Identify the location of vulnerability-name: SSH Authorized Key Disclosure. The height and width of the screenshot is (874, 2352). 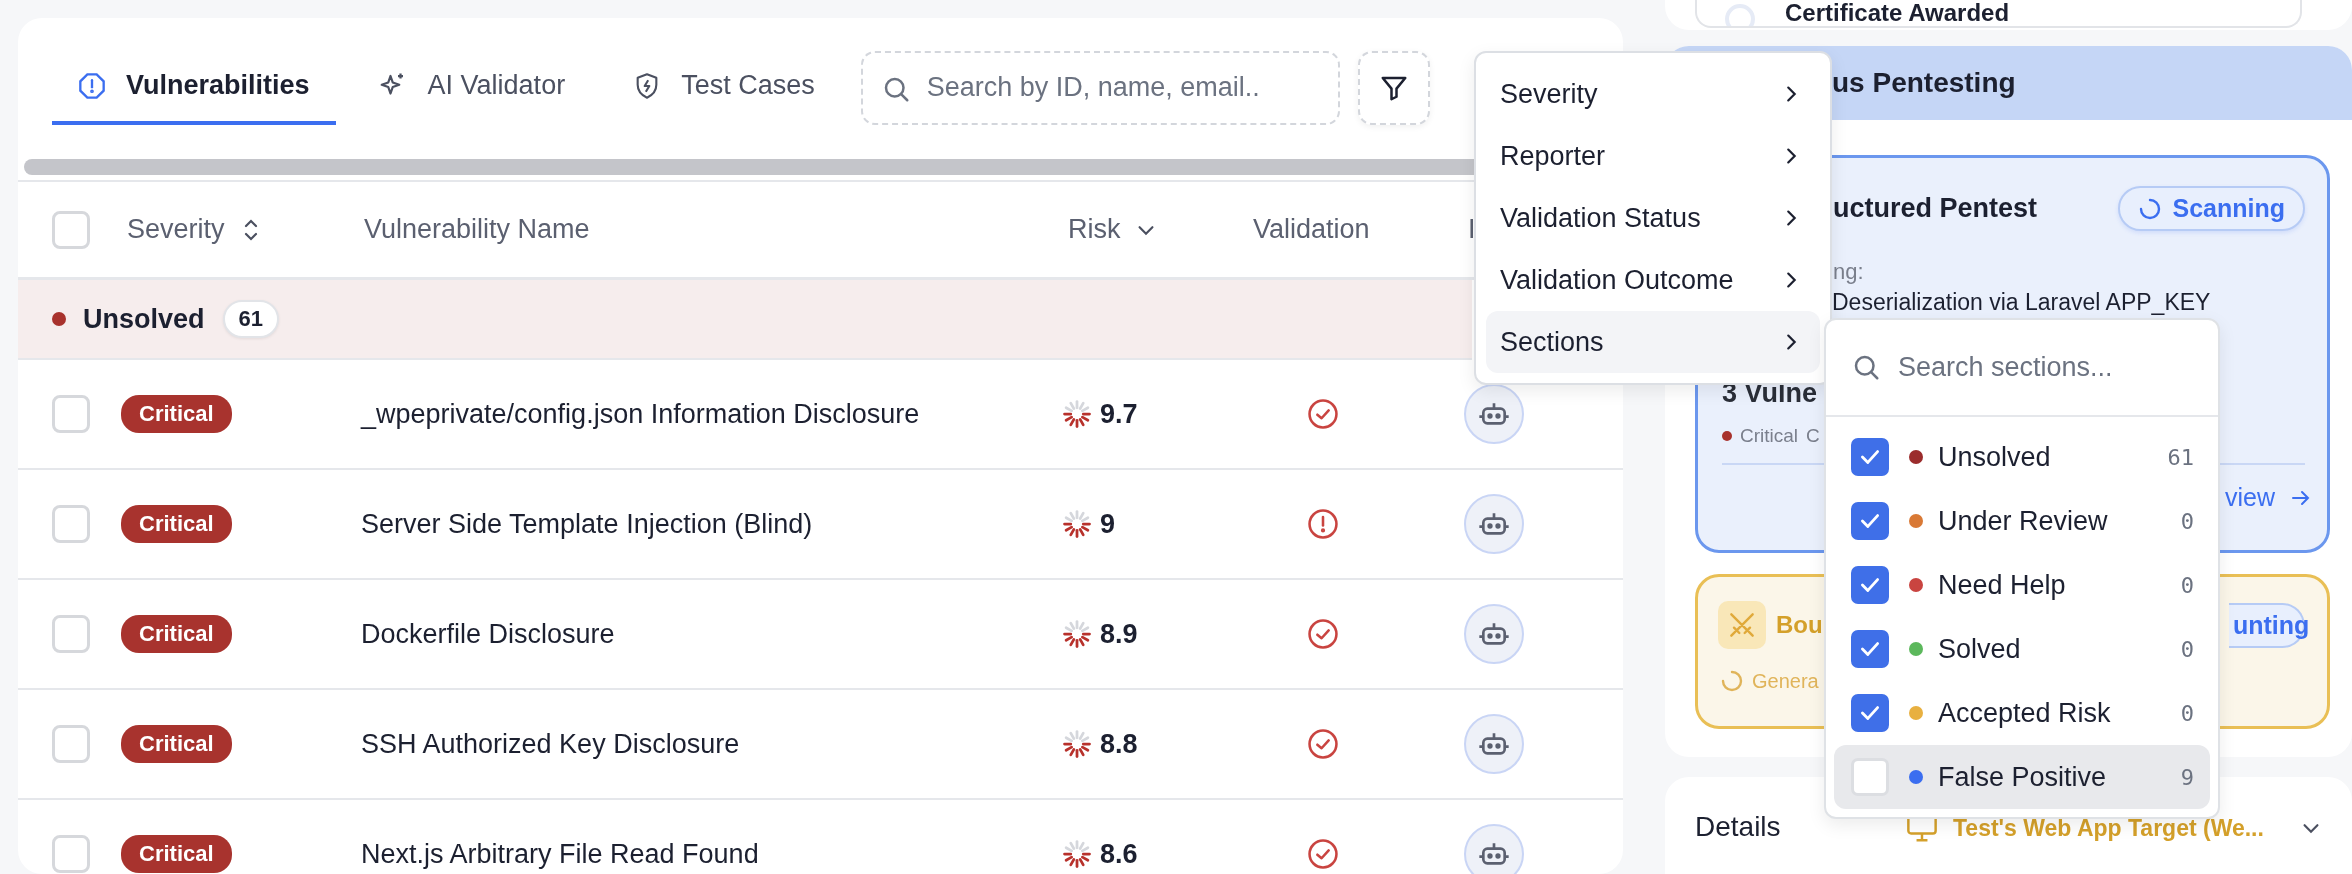
(711, 744).